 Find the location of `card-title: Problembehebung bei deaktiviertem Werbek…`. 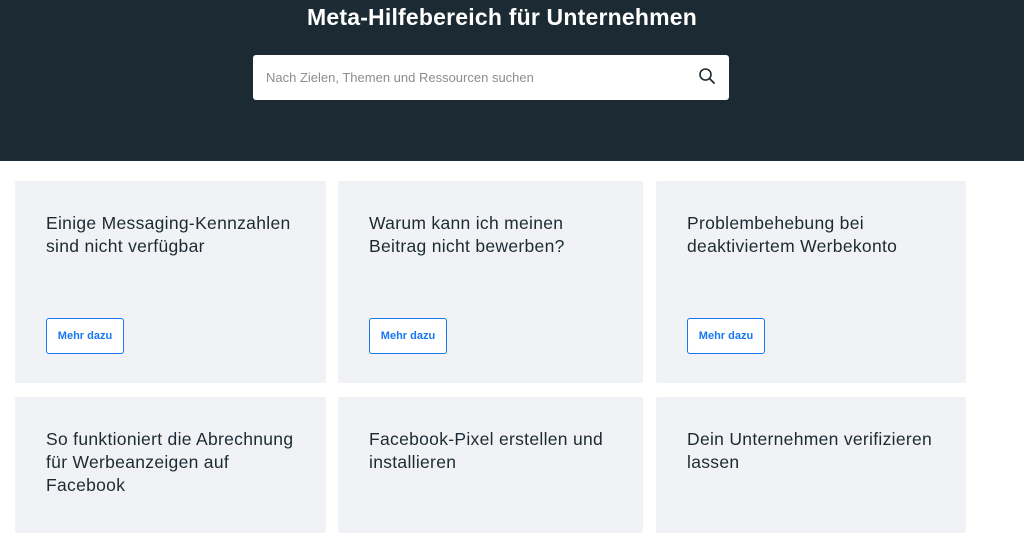

card-title: Problembehebung bei deaktiviertem Werbek… is located at coordinates (816, 235).